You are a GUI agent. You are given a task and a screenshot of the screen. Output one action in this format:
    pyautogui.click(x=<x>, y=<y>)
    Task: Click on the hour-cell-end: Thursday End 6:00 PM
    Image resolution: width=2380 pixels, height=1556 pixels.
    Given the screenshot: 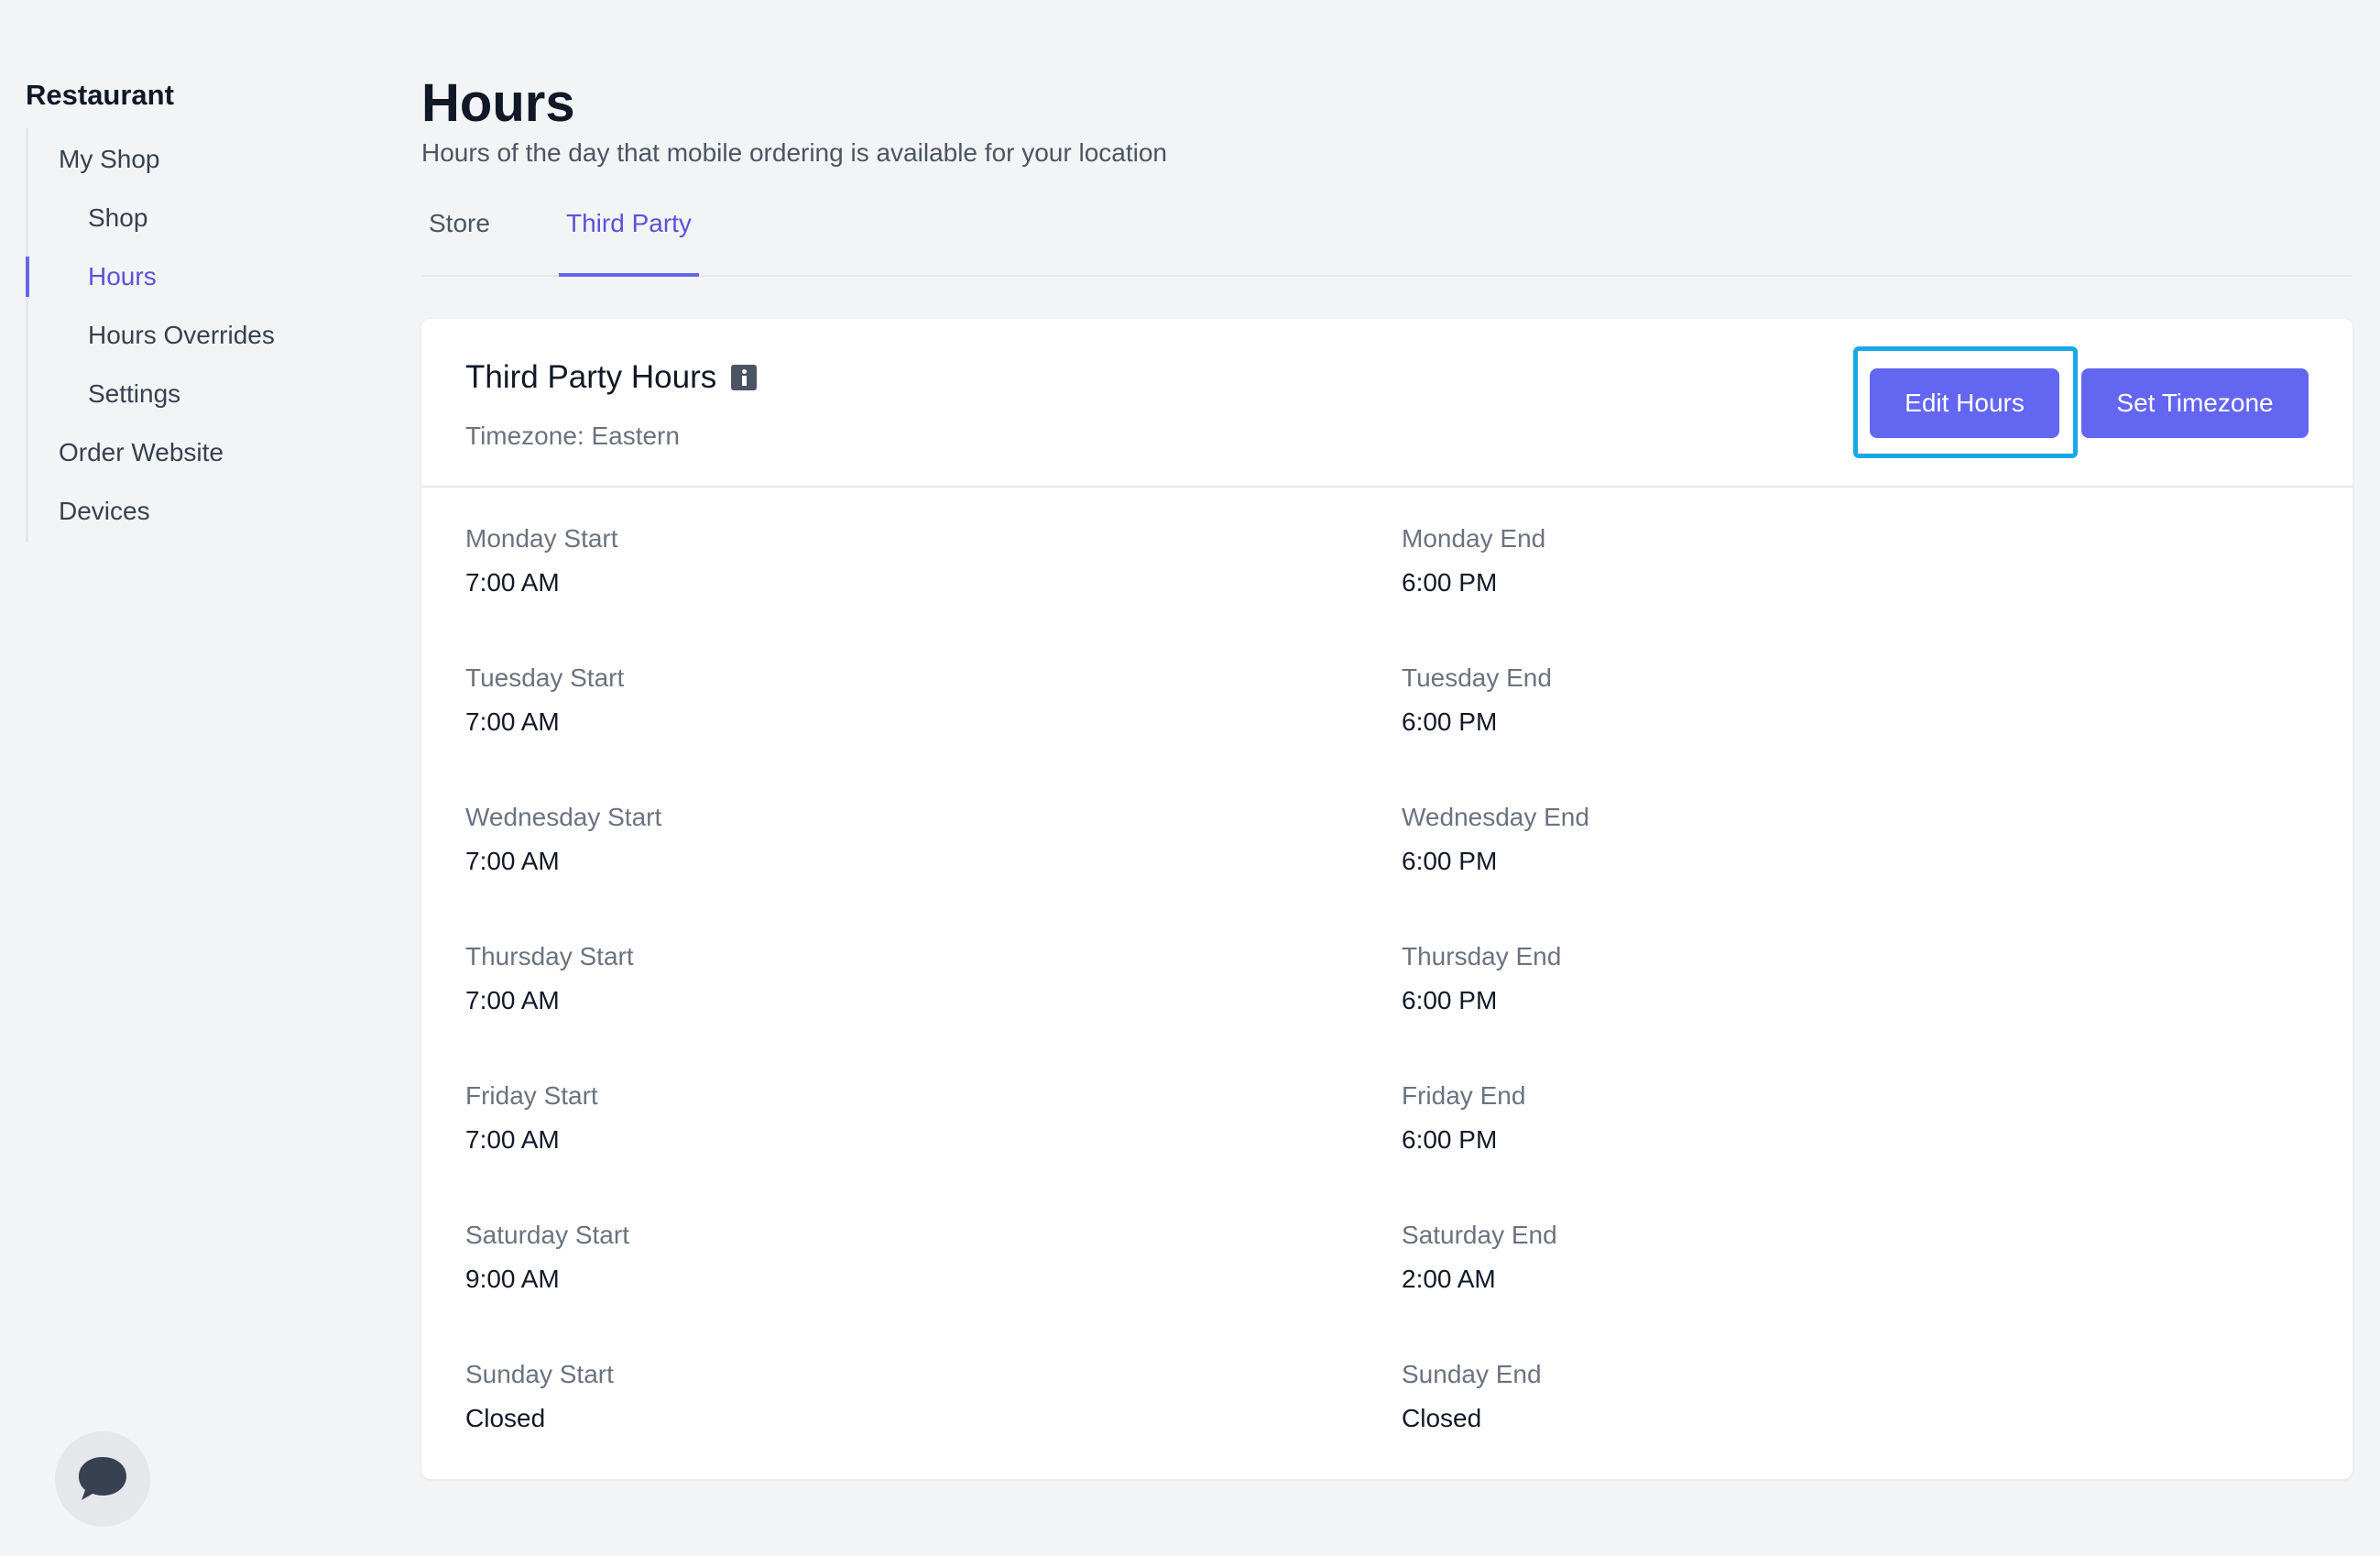 What is the action you would take?
    pyautogui.click(x=1481, y=978)
    